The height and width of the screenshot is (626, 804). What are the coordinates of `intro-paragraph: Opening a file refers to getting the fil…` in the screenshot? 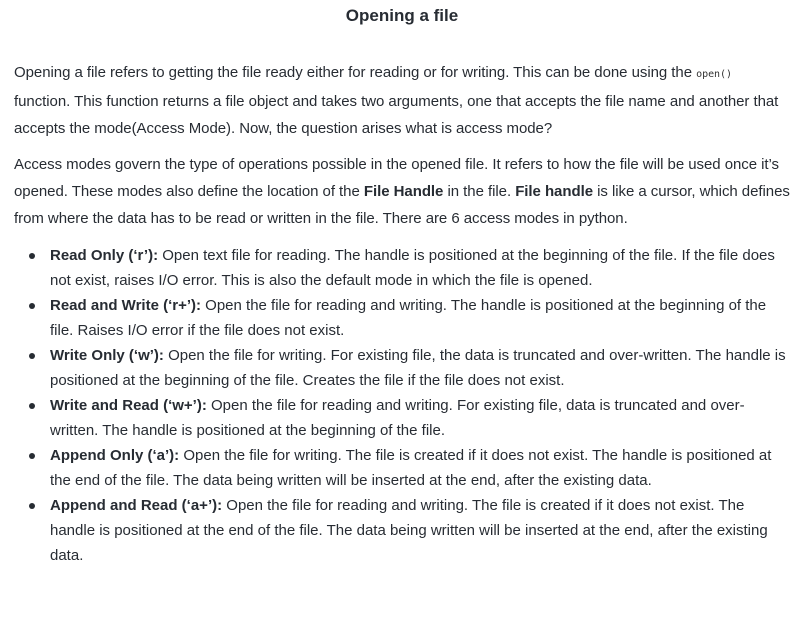 It's located at (402, 100).